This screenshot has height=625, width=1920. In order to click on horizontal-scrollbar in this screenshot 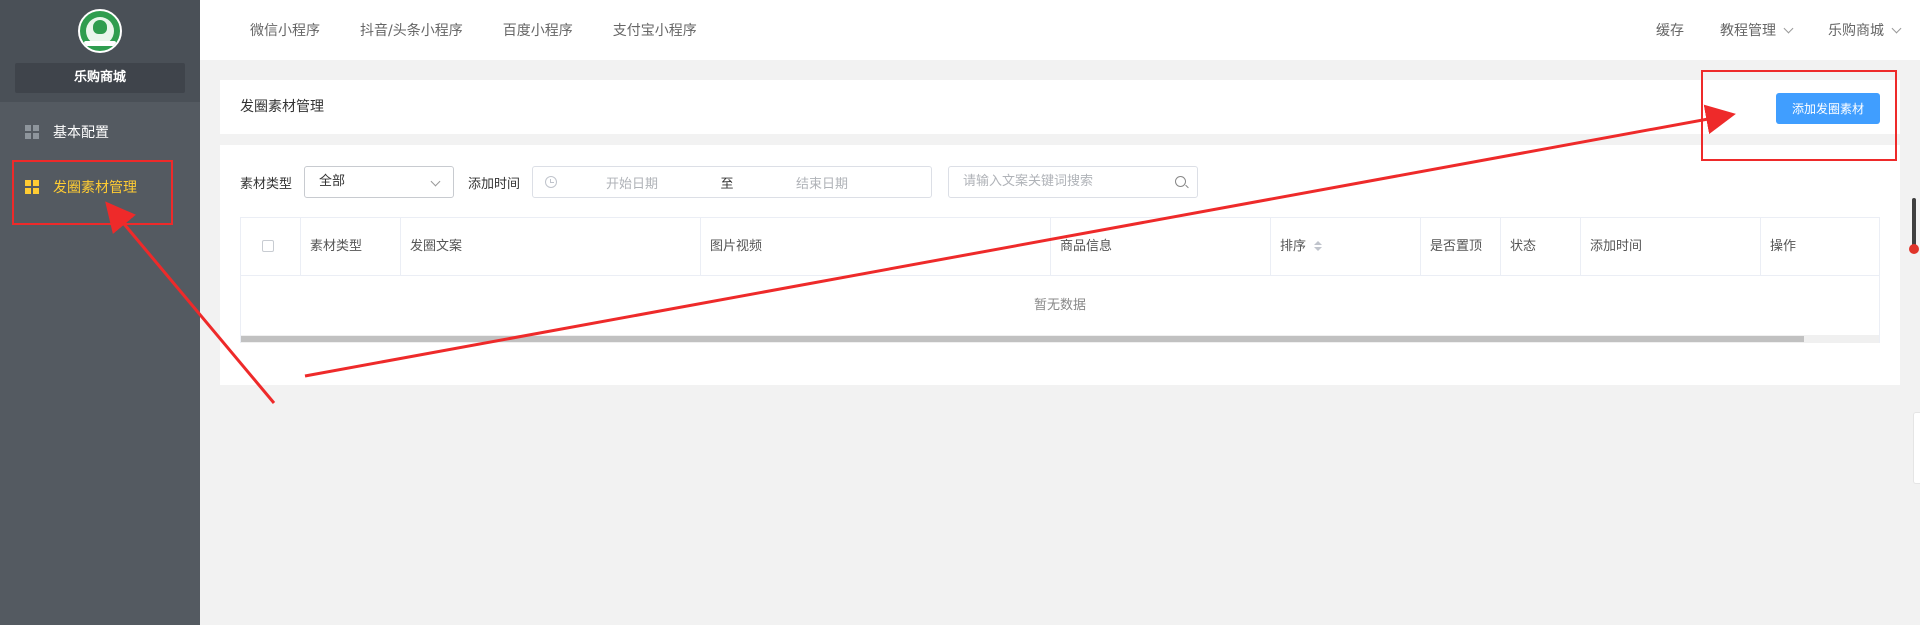, I will do `click(1060, 339)`.